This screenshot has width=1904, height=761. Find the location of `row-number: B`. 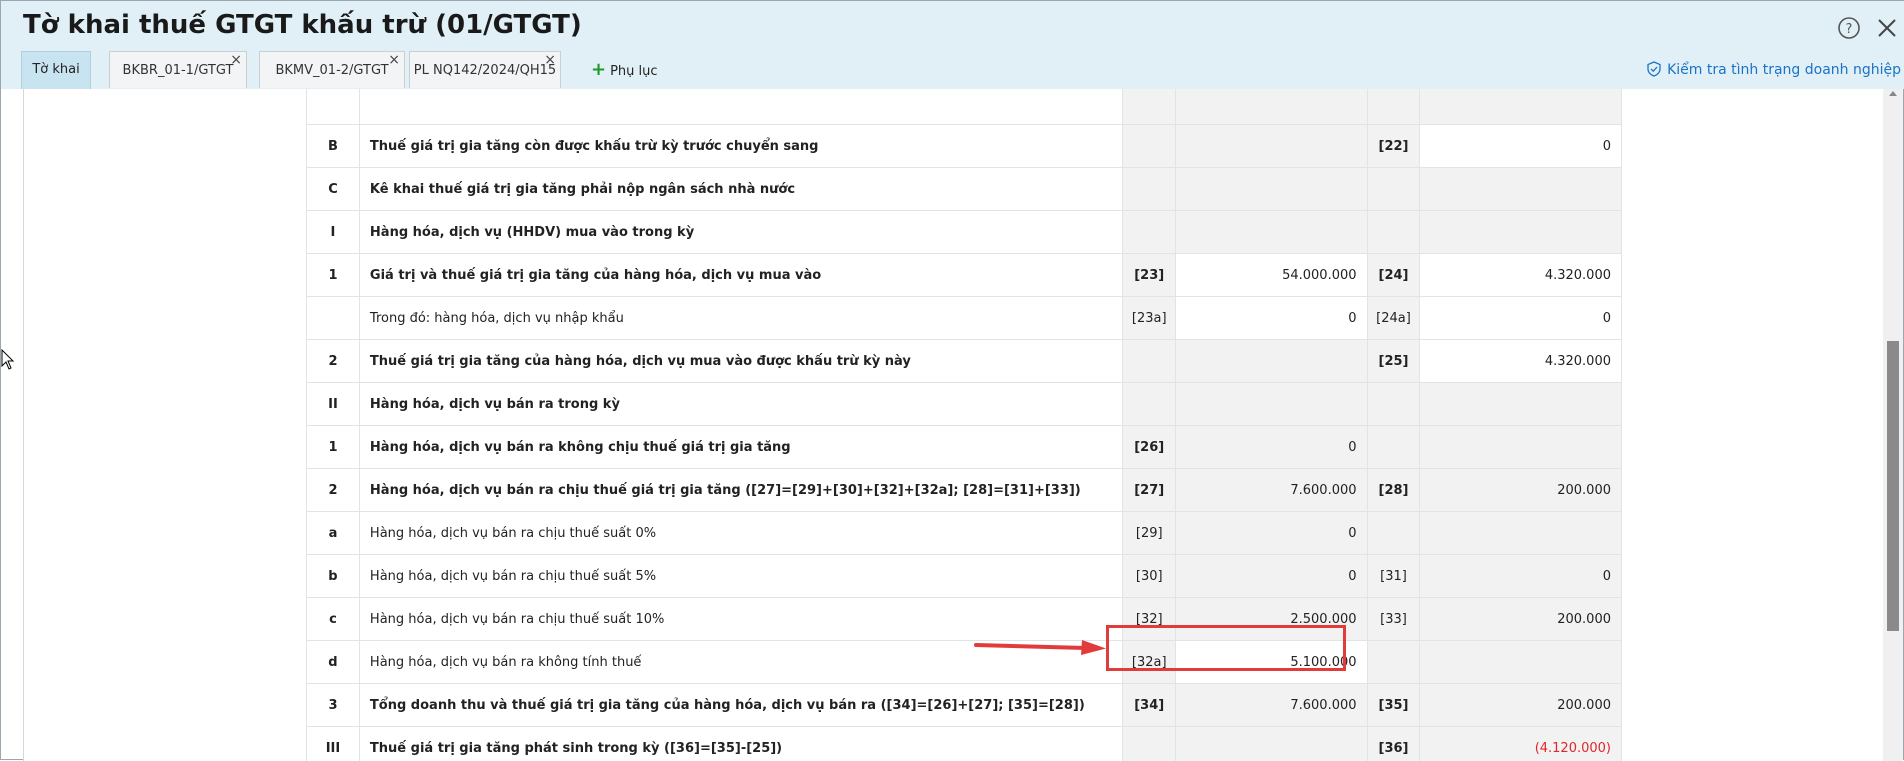

row-number: B is located at coordinates (333, 146).